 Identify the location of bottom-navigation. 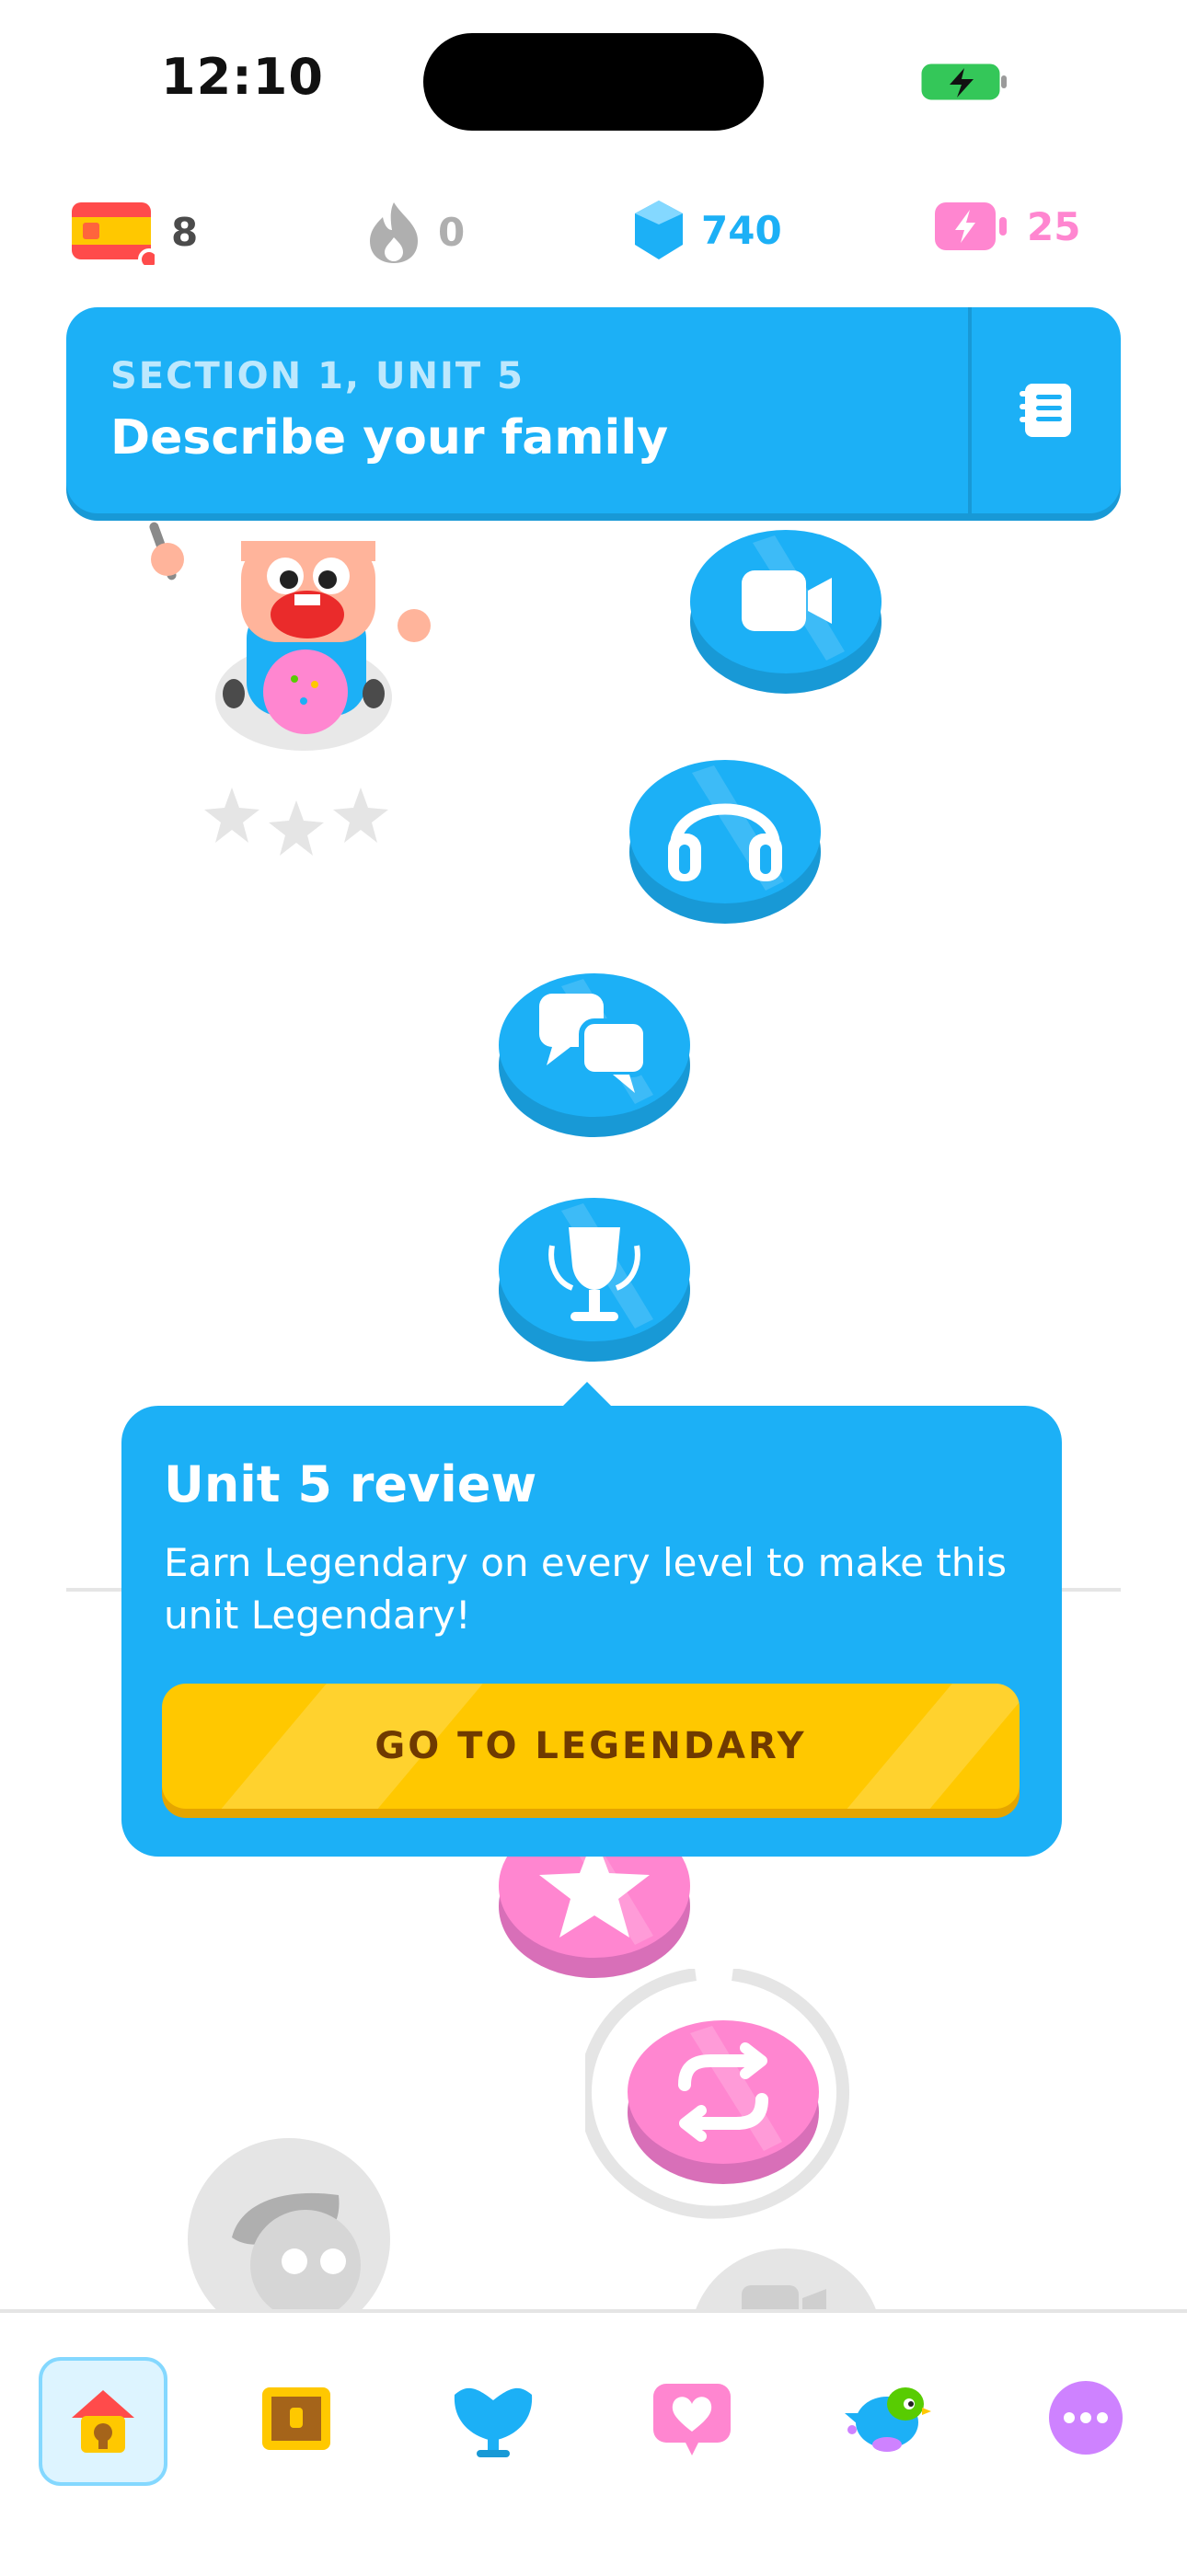
(593, 2442).